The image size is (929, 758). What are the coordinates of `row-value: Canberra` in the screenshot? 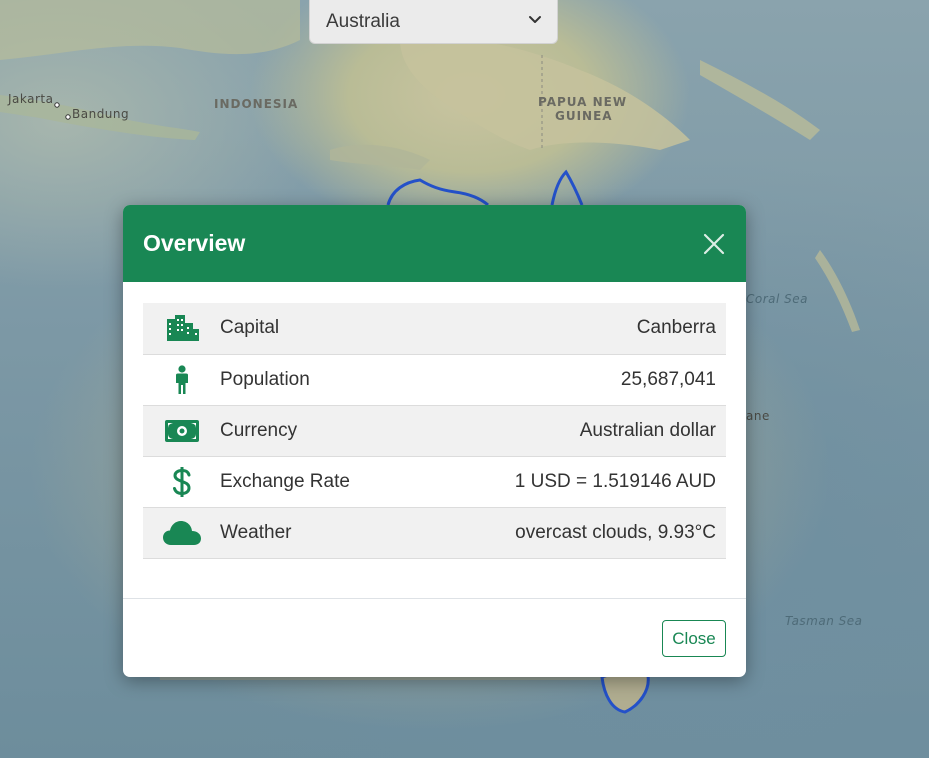 It's located at (676, 328).